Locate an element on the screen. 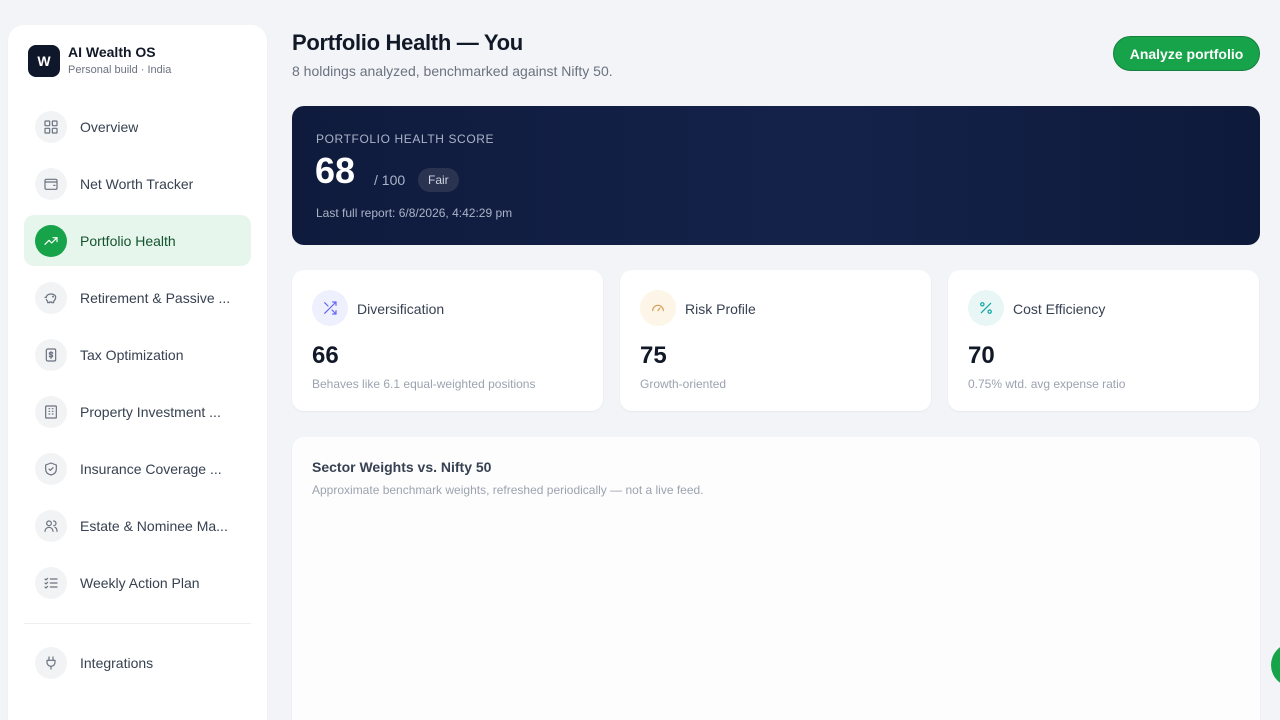  receipt-icon is located at coordinates (51, 354).